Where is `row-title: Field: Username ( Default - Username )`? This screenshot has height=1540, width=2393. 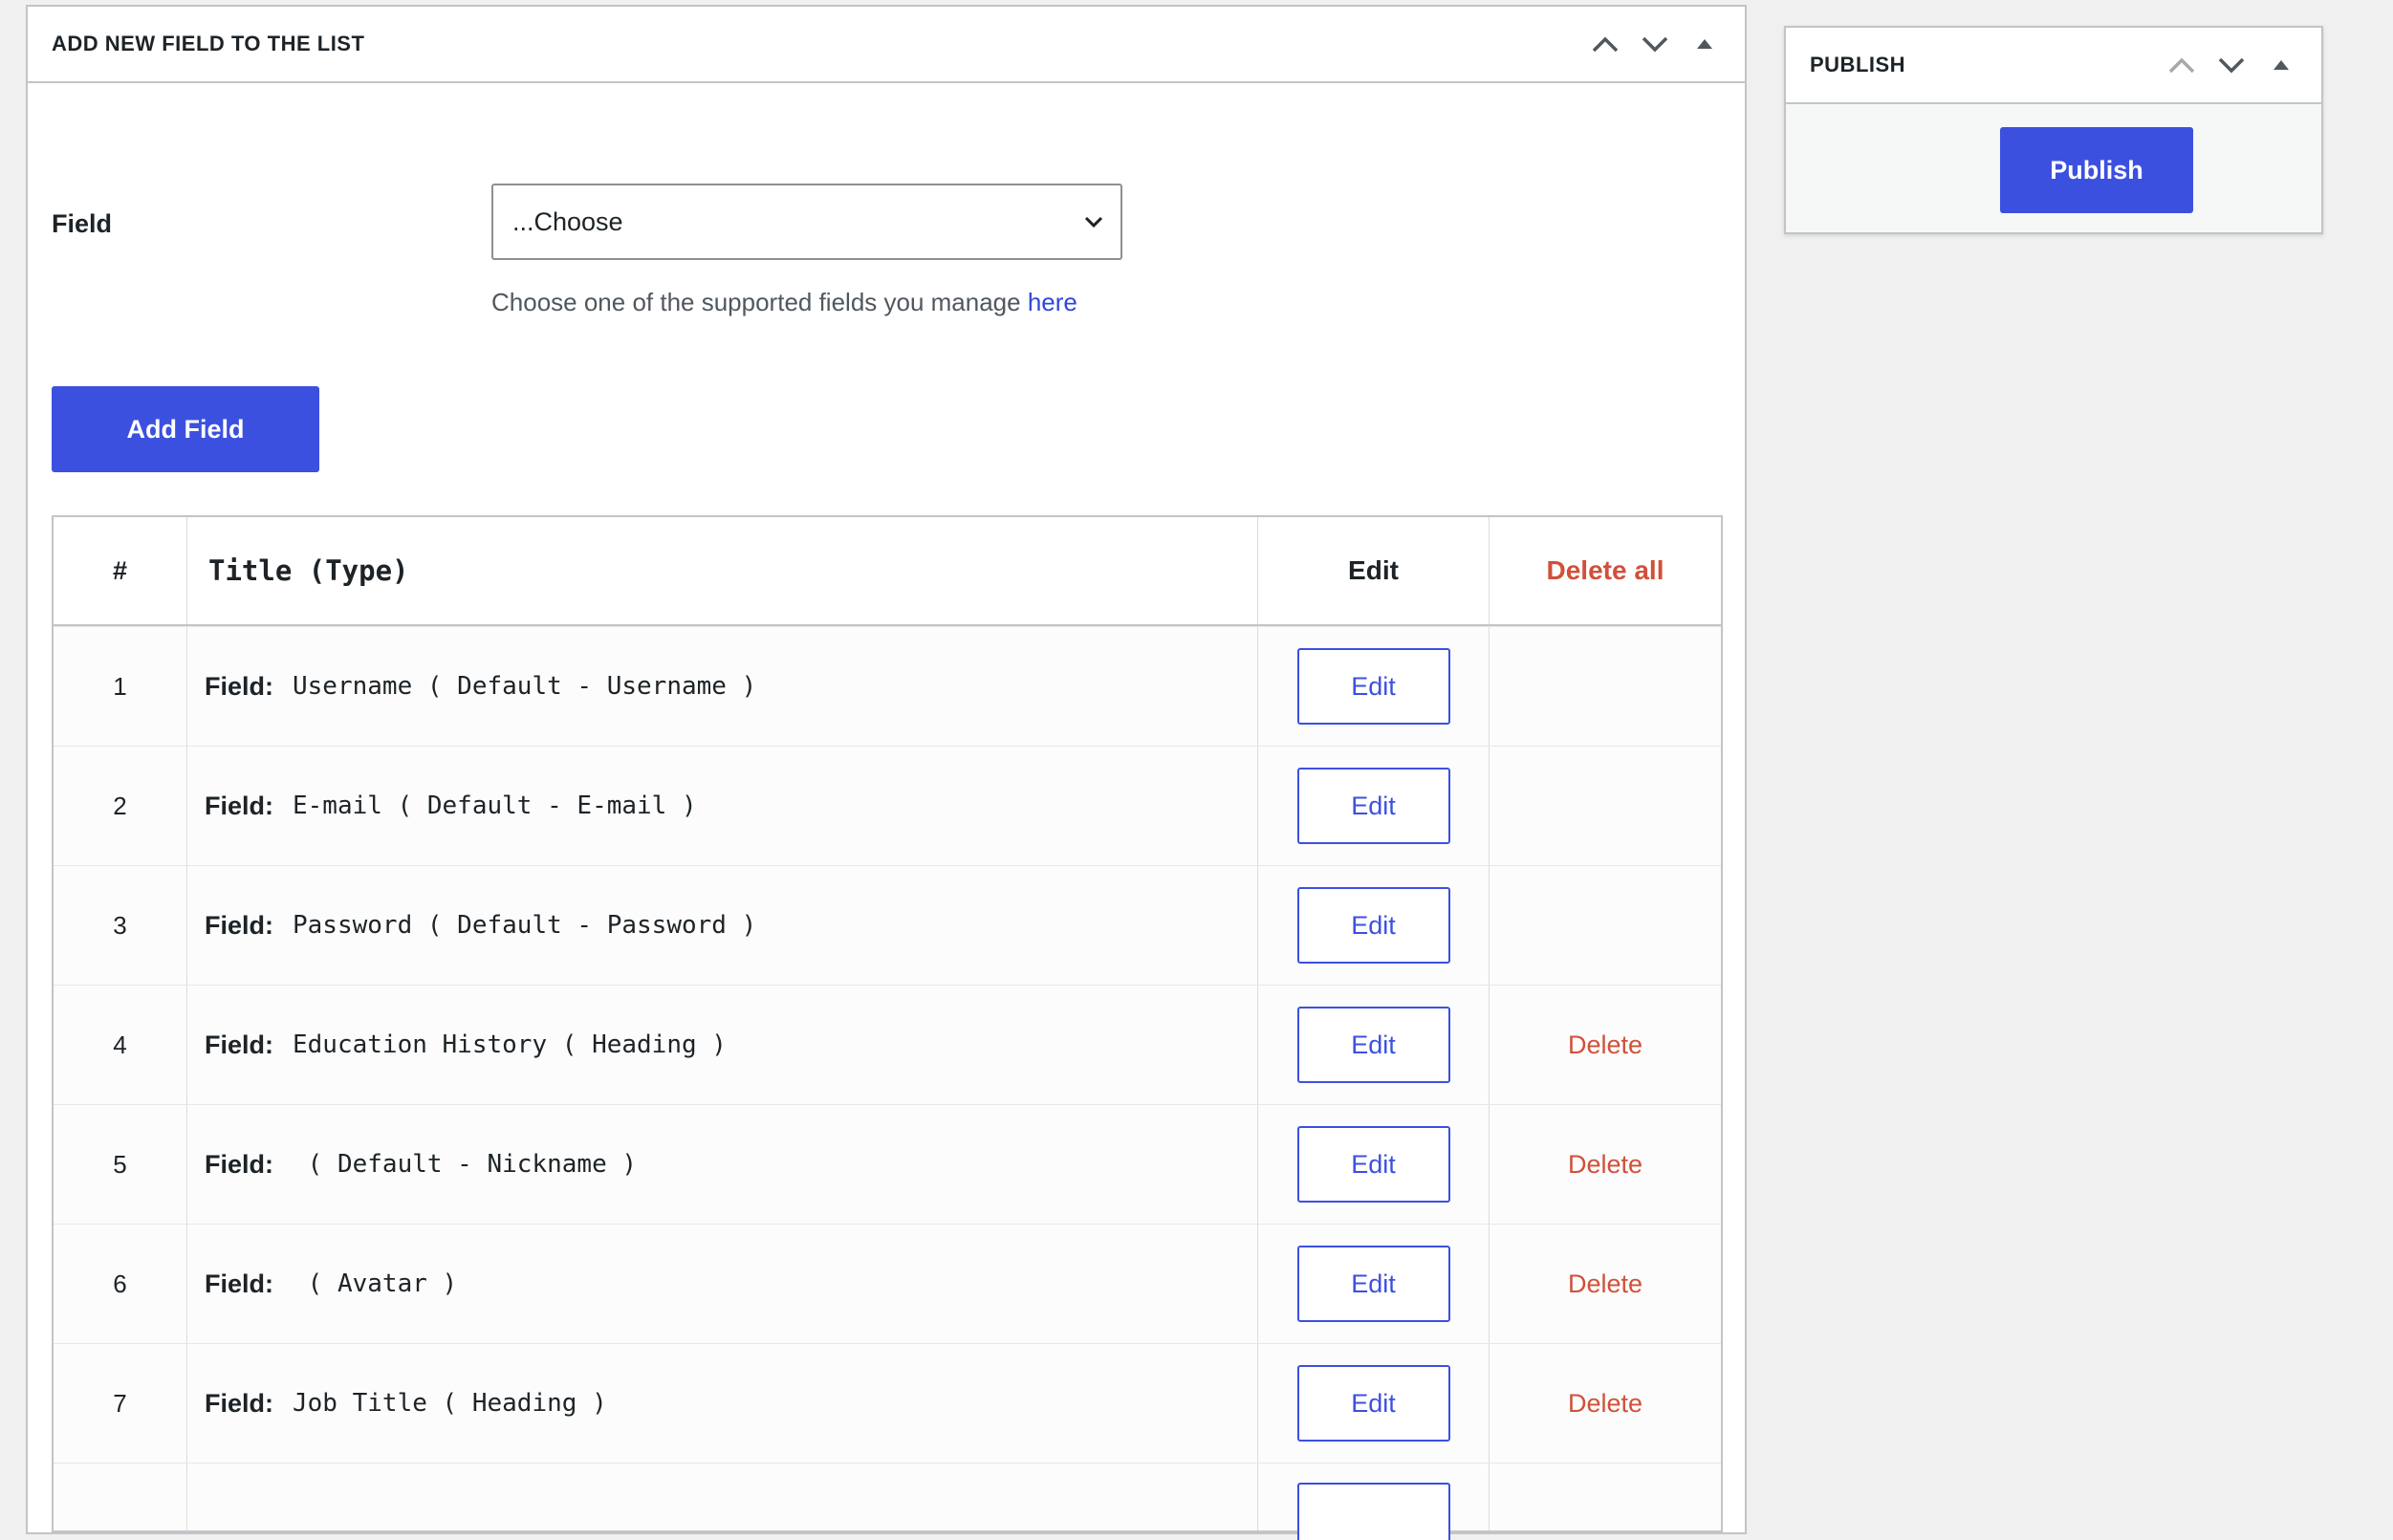
row-title: Field: Username ( Default - Username ) is located at coordinates (722, 687).